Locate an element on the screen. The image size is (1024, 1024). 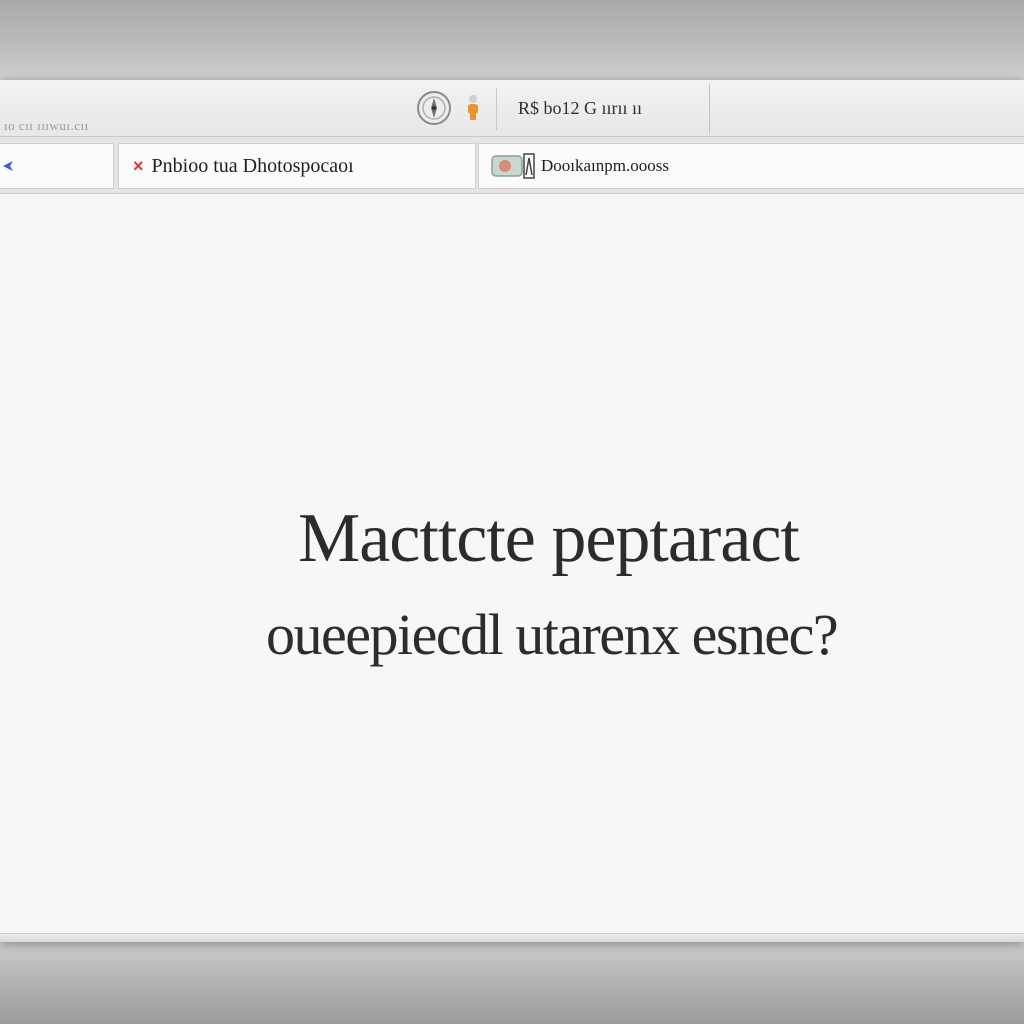
tab-photos: × Pnbioo tua Dhotospocaoı is located at coordinates (297, 166).